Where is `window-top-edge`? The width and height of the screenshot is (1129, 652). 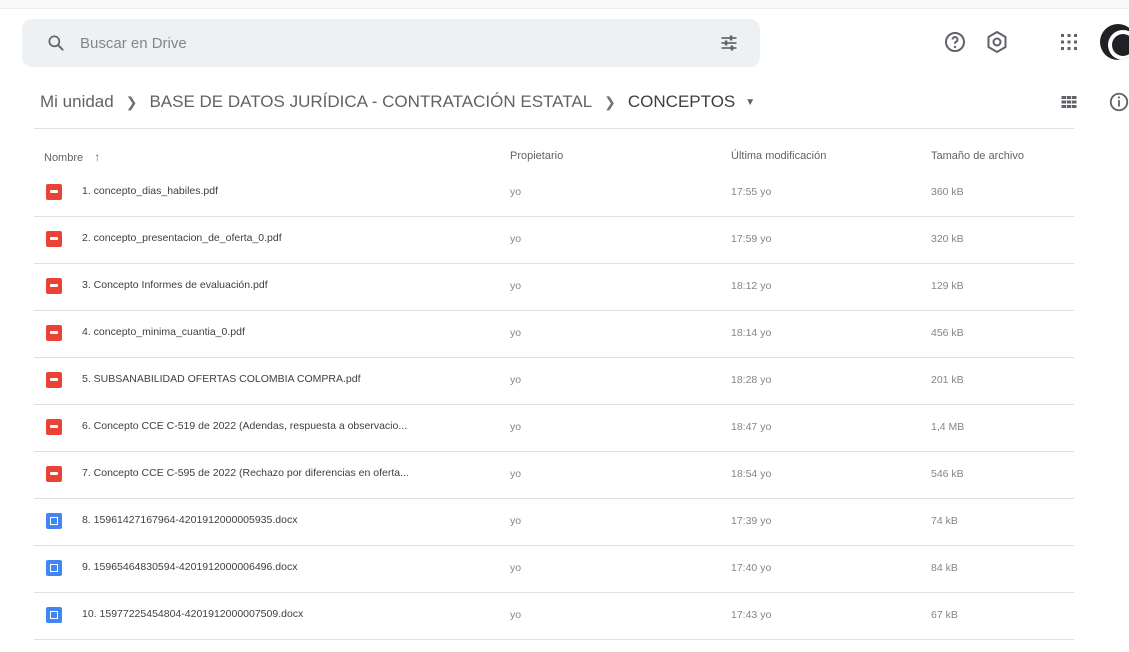 window-top-edge is located at coordinates (564, 4).